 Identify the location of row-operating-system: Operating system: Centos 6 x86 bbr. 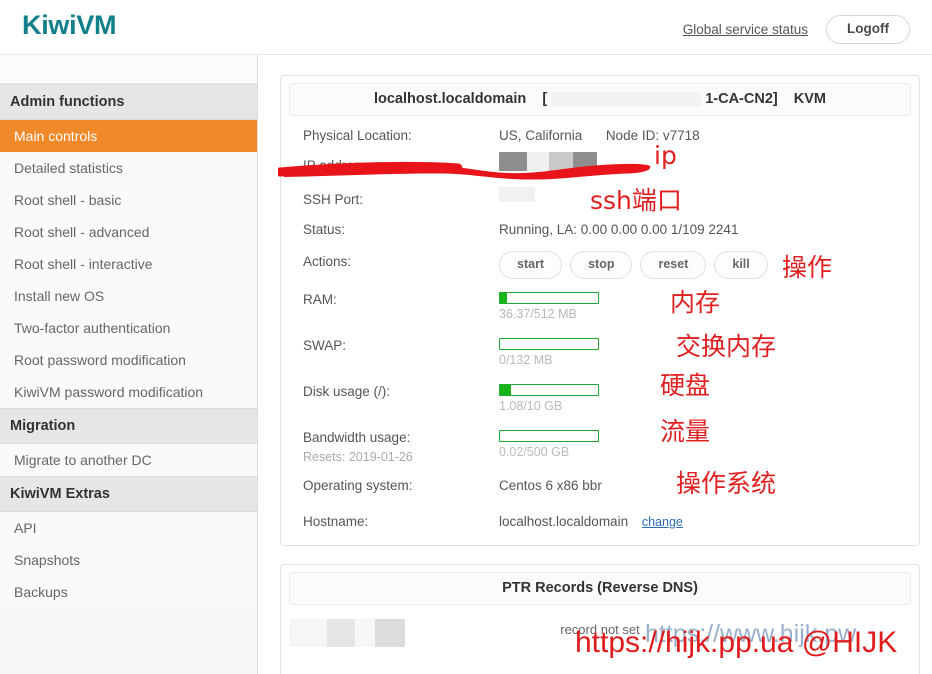
(611, 490).